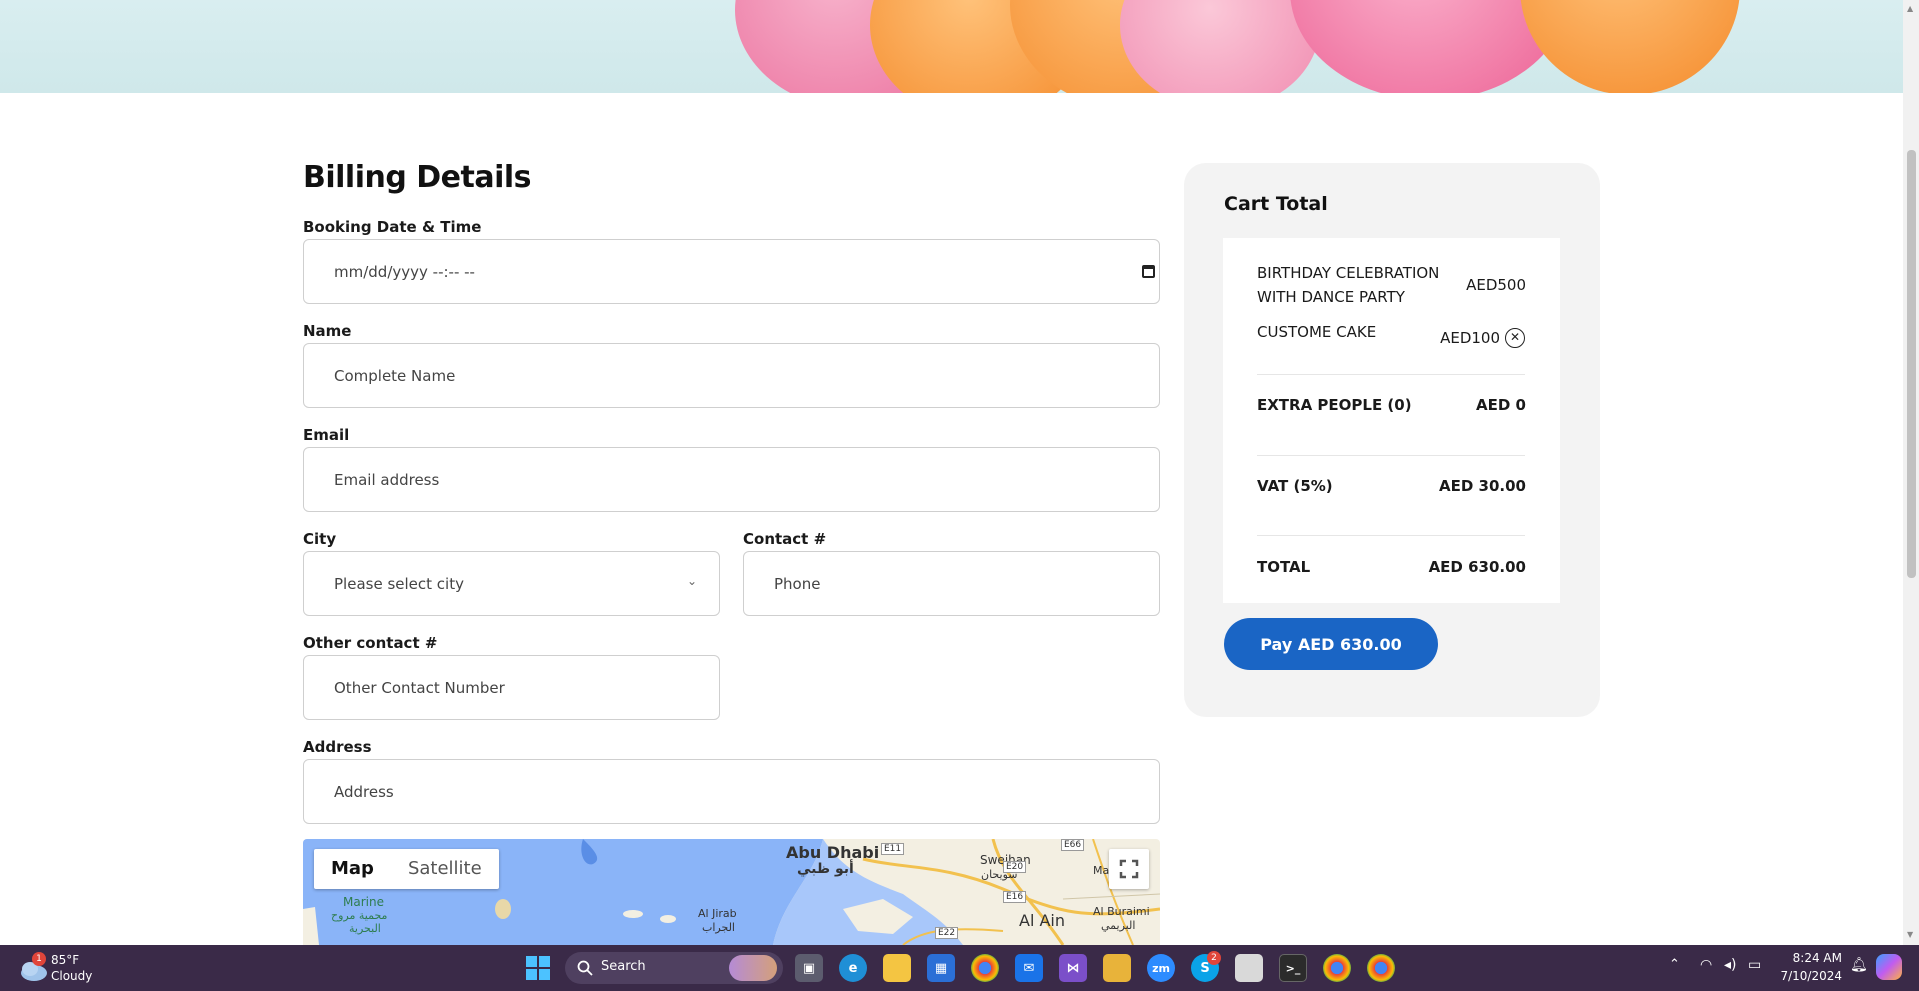 The height and width of the screenshot is (991, 1919). I want to click on folder-app-icon, so click(1117, 968).